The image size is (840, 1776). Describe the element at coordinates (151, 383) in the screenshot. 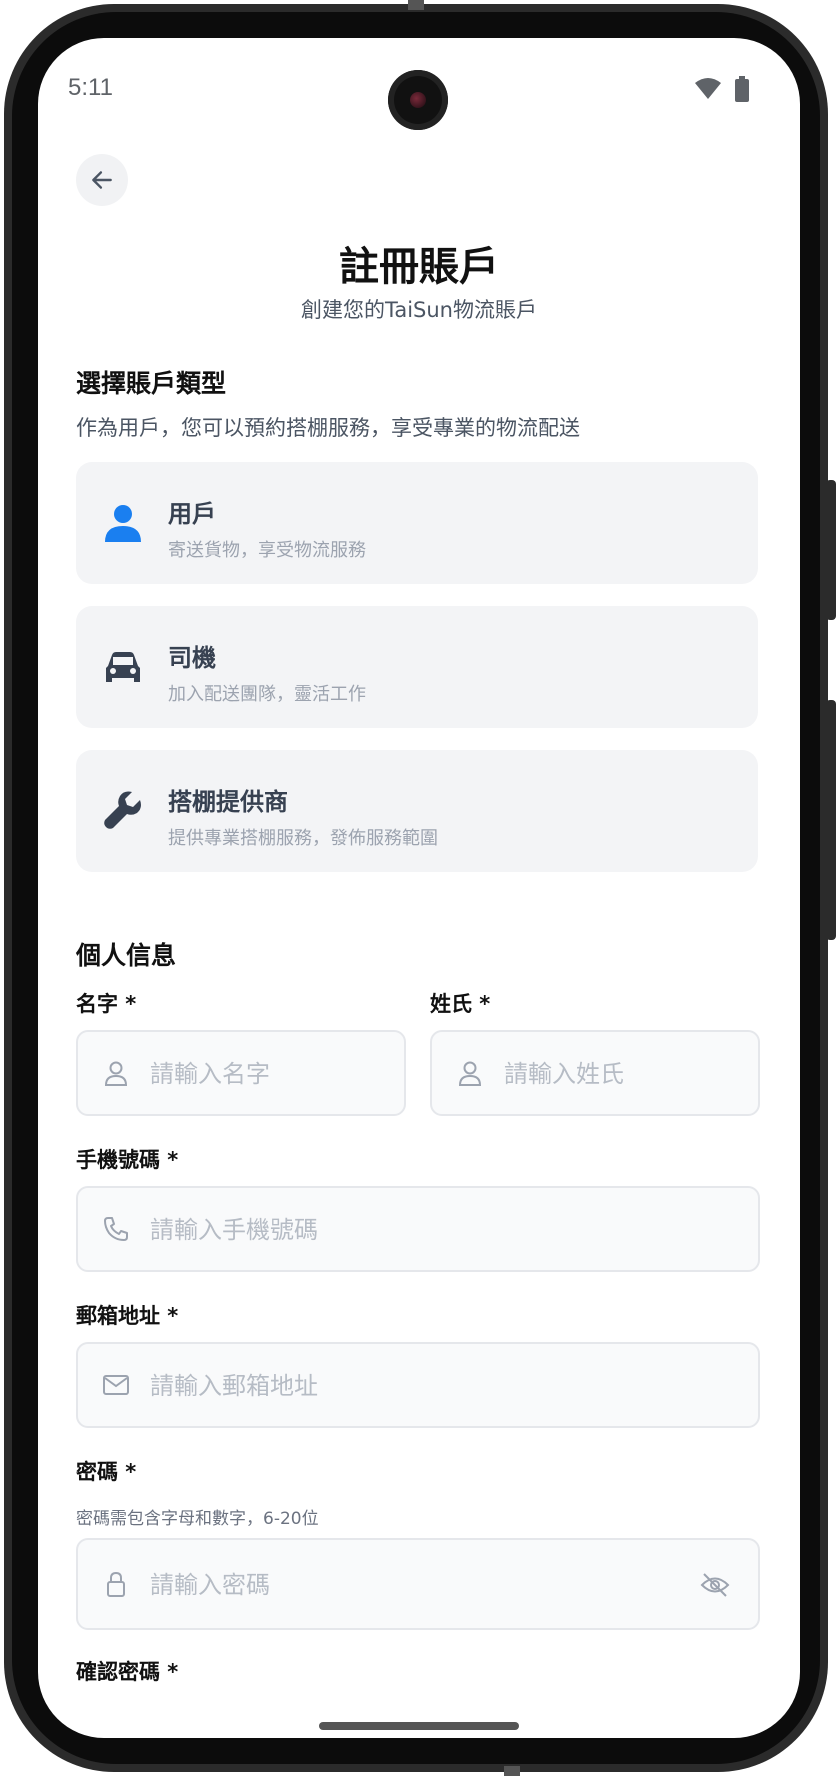

I see `account-type-heading: 選擇賬戶類型` at that location.